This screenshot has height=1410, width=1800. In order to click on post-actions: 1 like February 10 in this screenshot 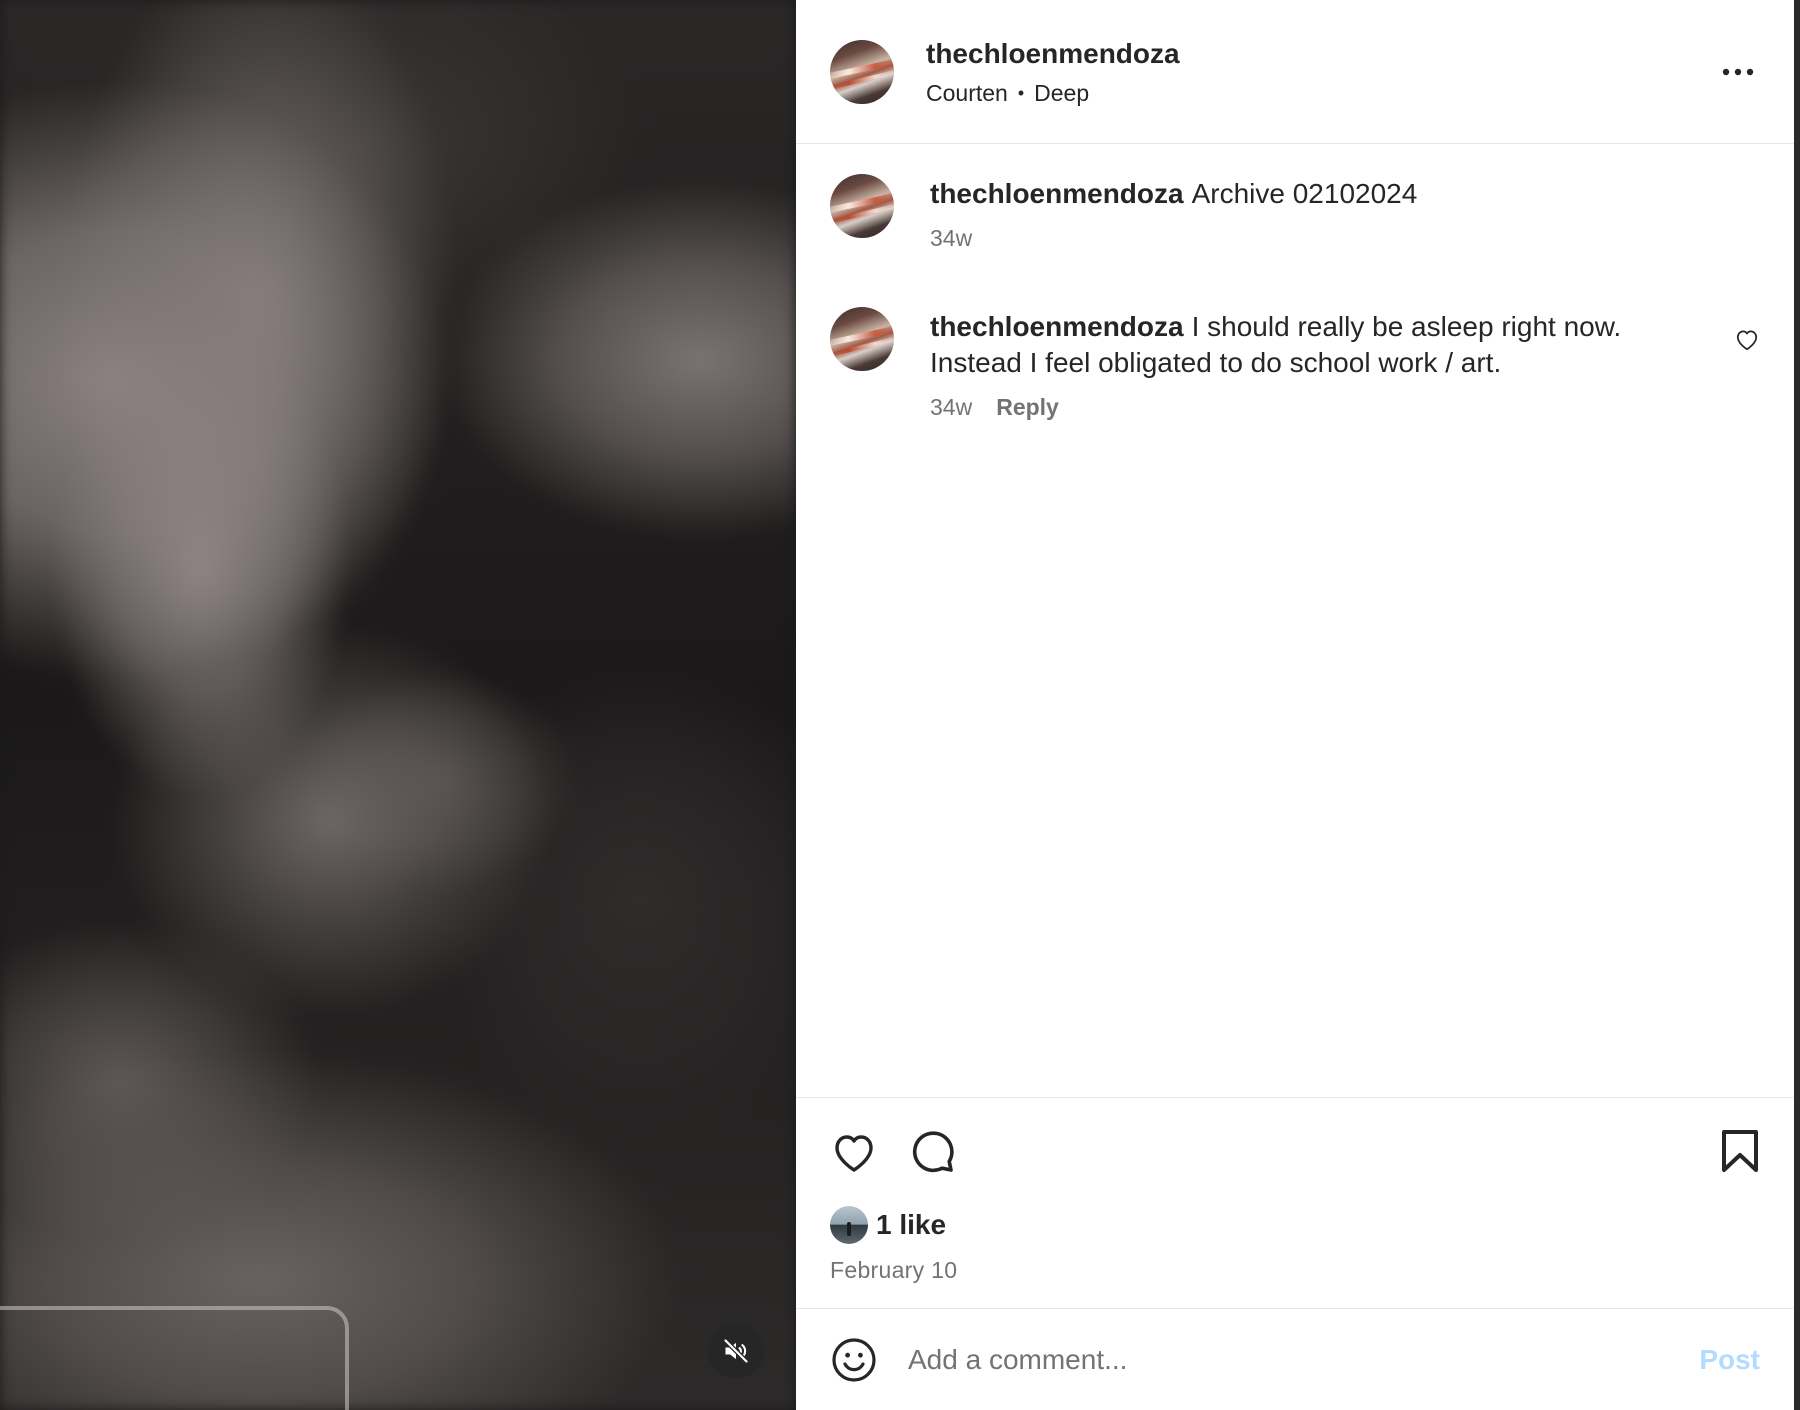, I will do `click(1295, 1202)`.